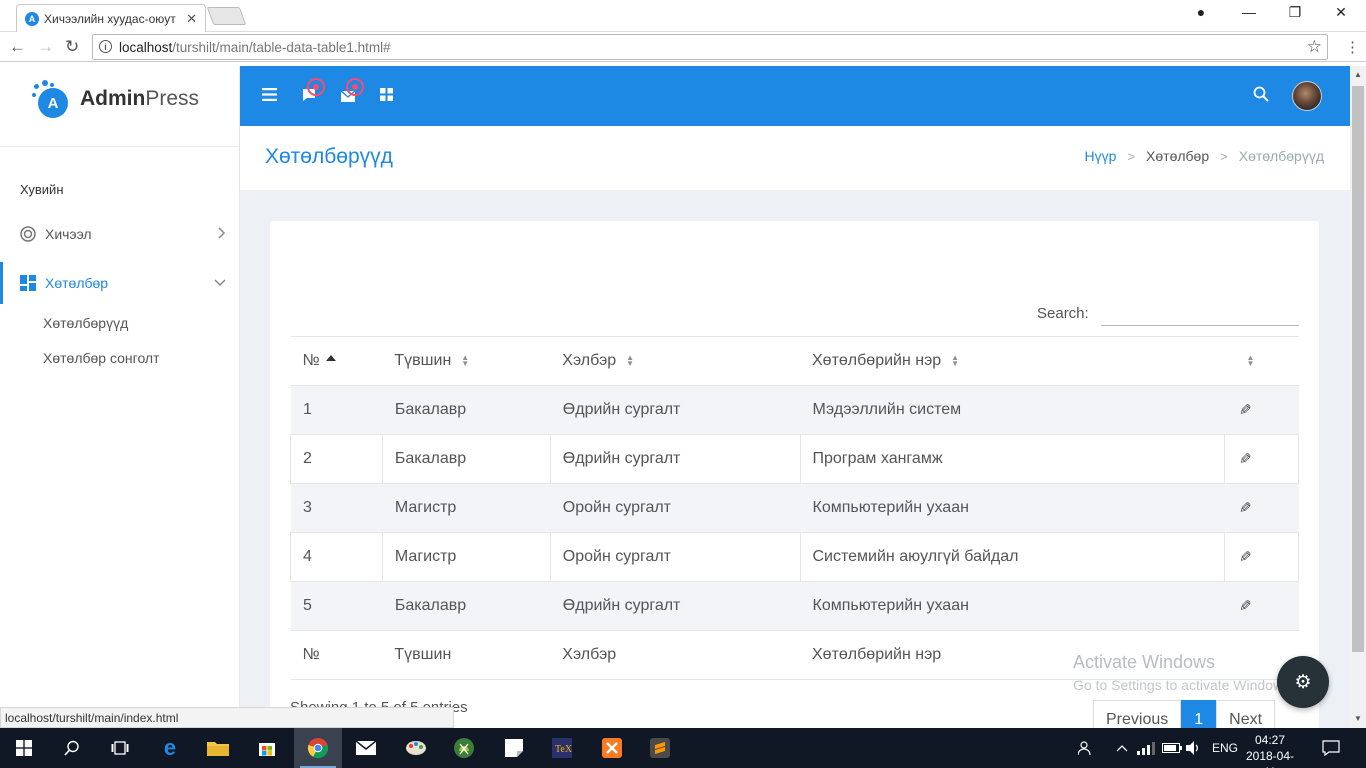 This screenshot has width=1366, height=768. Describe the element at coordinates (1200, 314) in the screenshot. I see `search-input` at that location.